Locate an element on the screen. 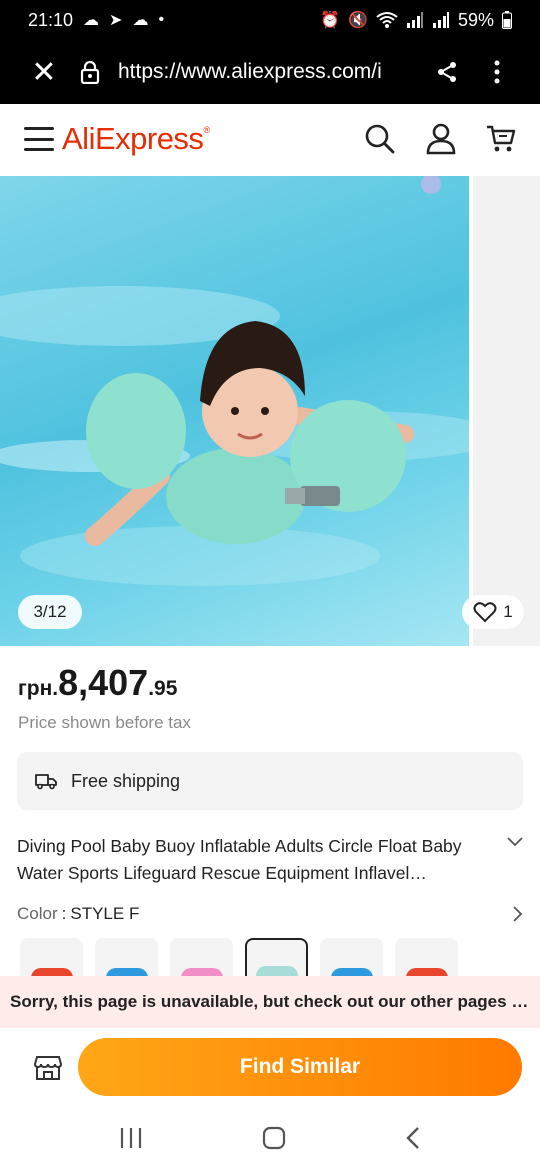 Image resolution: width=540 pixels, height=1170 pixels. clock: 21:10 is located at coordinates (51, 19).